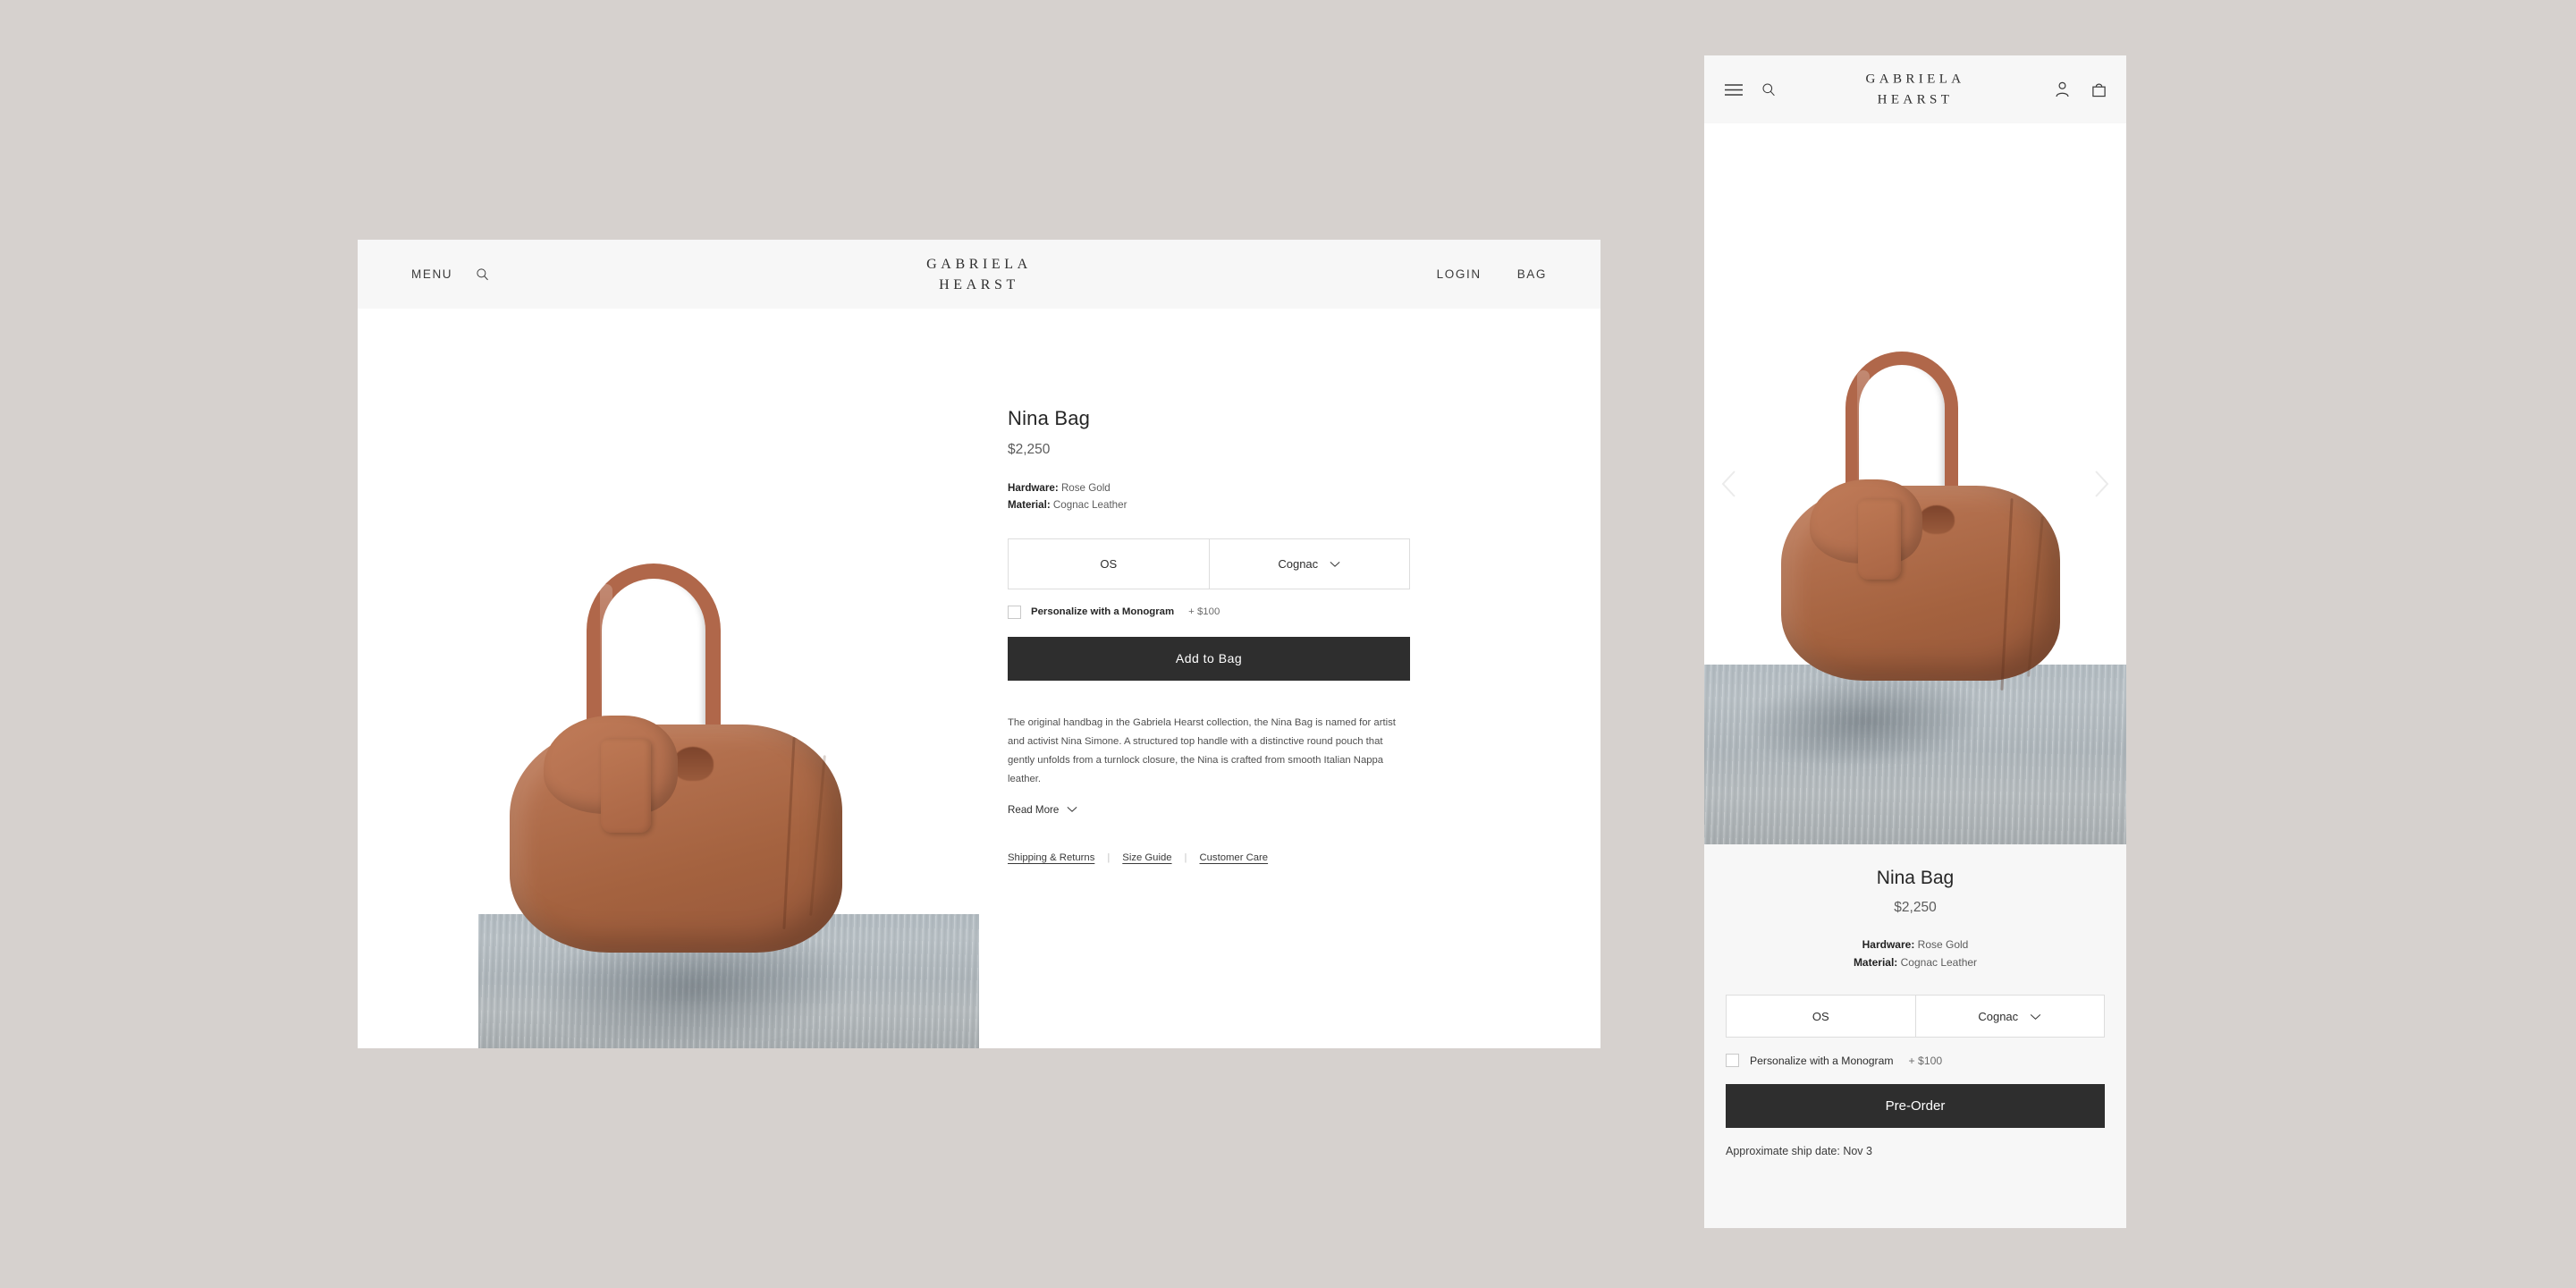 The height and width of the screenshot is (1288, 2576). Describe the element at coordinates (1915, 1106) in the screenshot. I see `pre-order-button: Pre-Order` at that location.